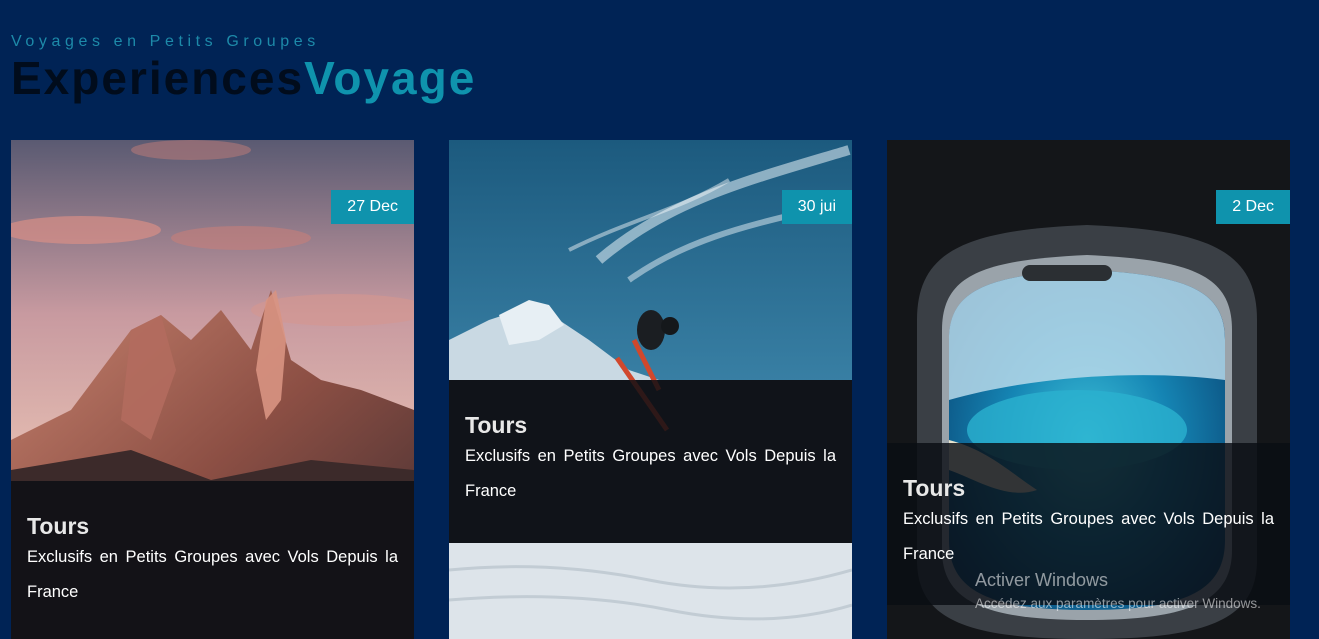 This screenshot has height=639, width=1319. What do you see at coordinates (372, 207) in the screenshot?
I see `date-badge: 27 Dec` at bounding box center [372, 207].